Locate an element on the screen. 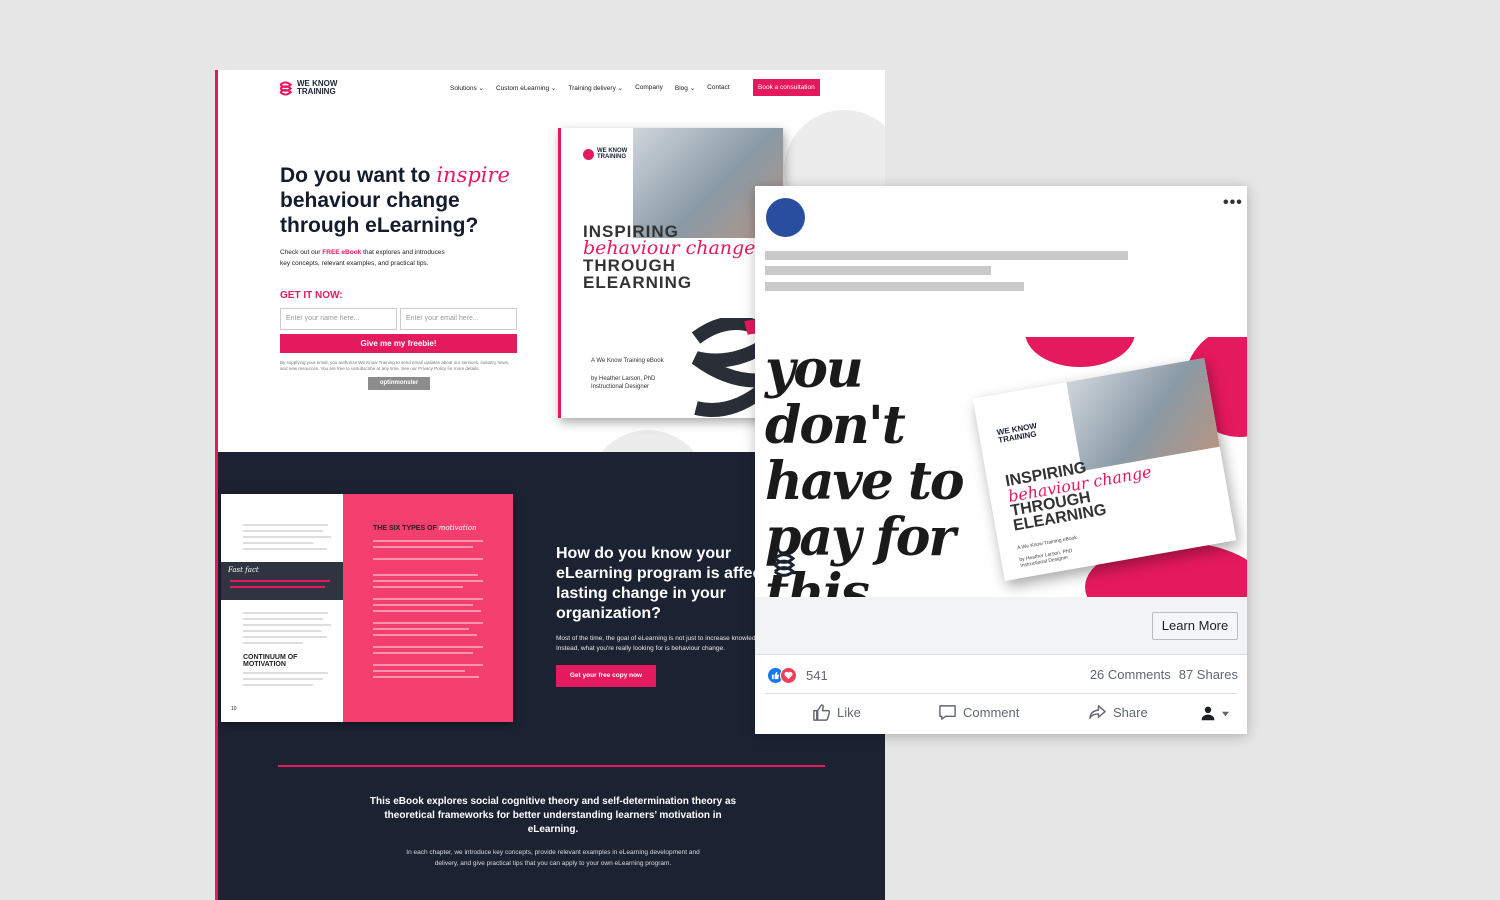 This screenshot has height=900, width=1500. fast-fact-label: Fast fact is located at coordinates (243, 570).